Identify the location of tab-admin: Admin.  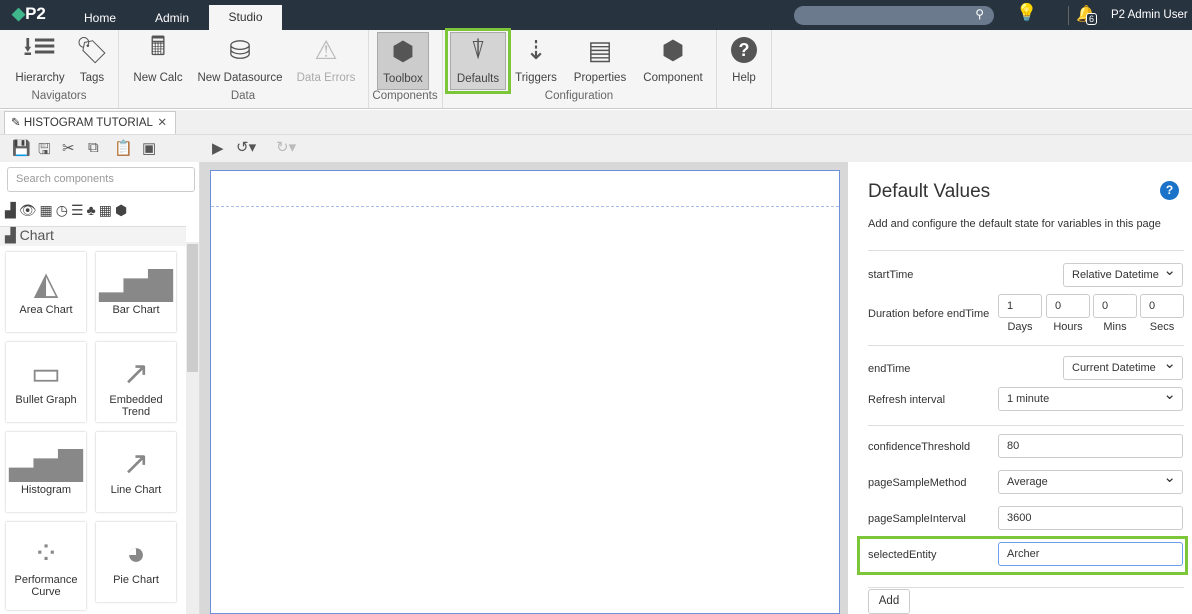
(172, 18).